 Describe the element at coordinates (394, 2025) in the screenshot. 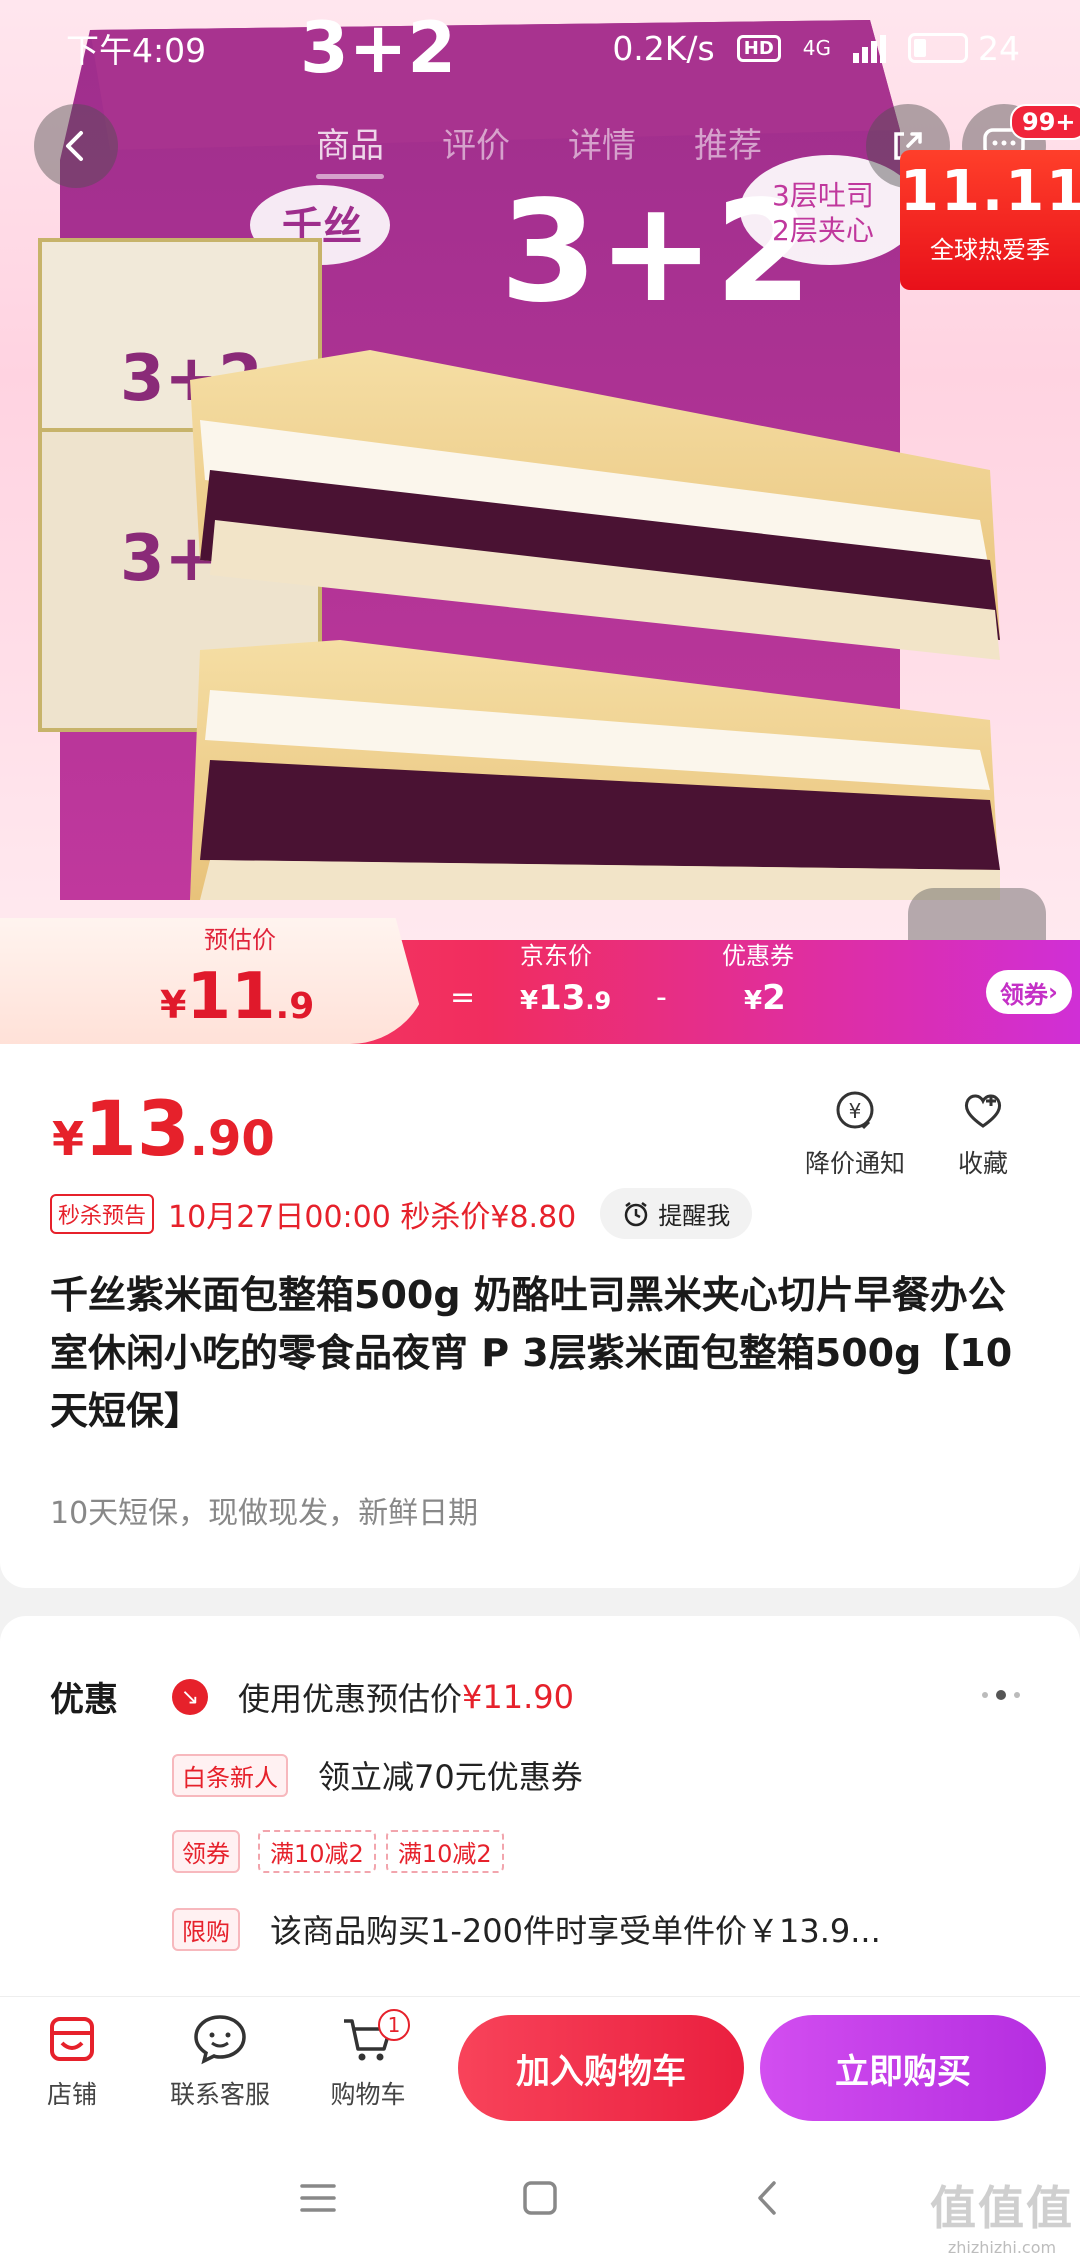

I see `cart-count-badge: 1` at that location.